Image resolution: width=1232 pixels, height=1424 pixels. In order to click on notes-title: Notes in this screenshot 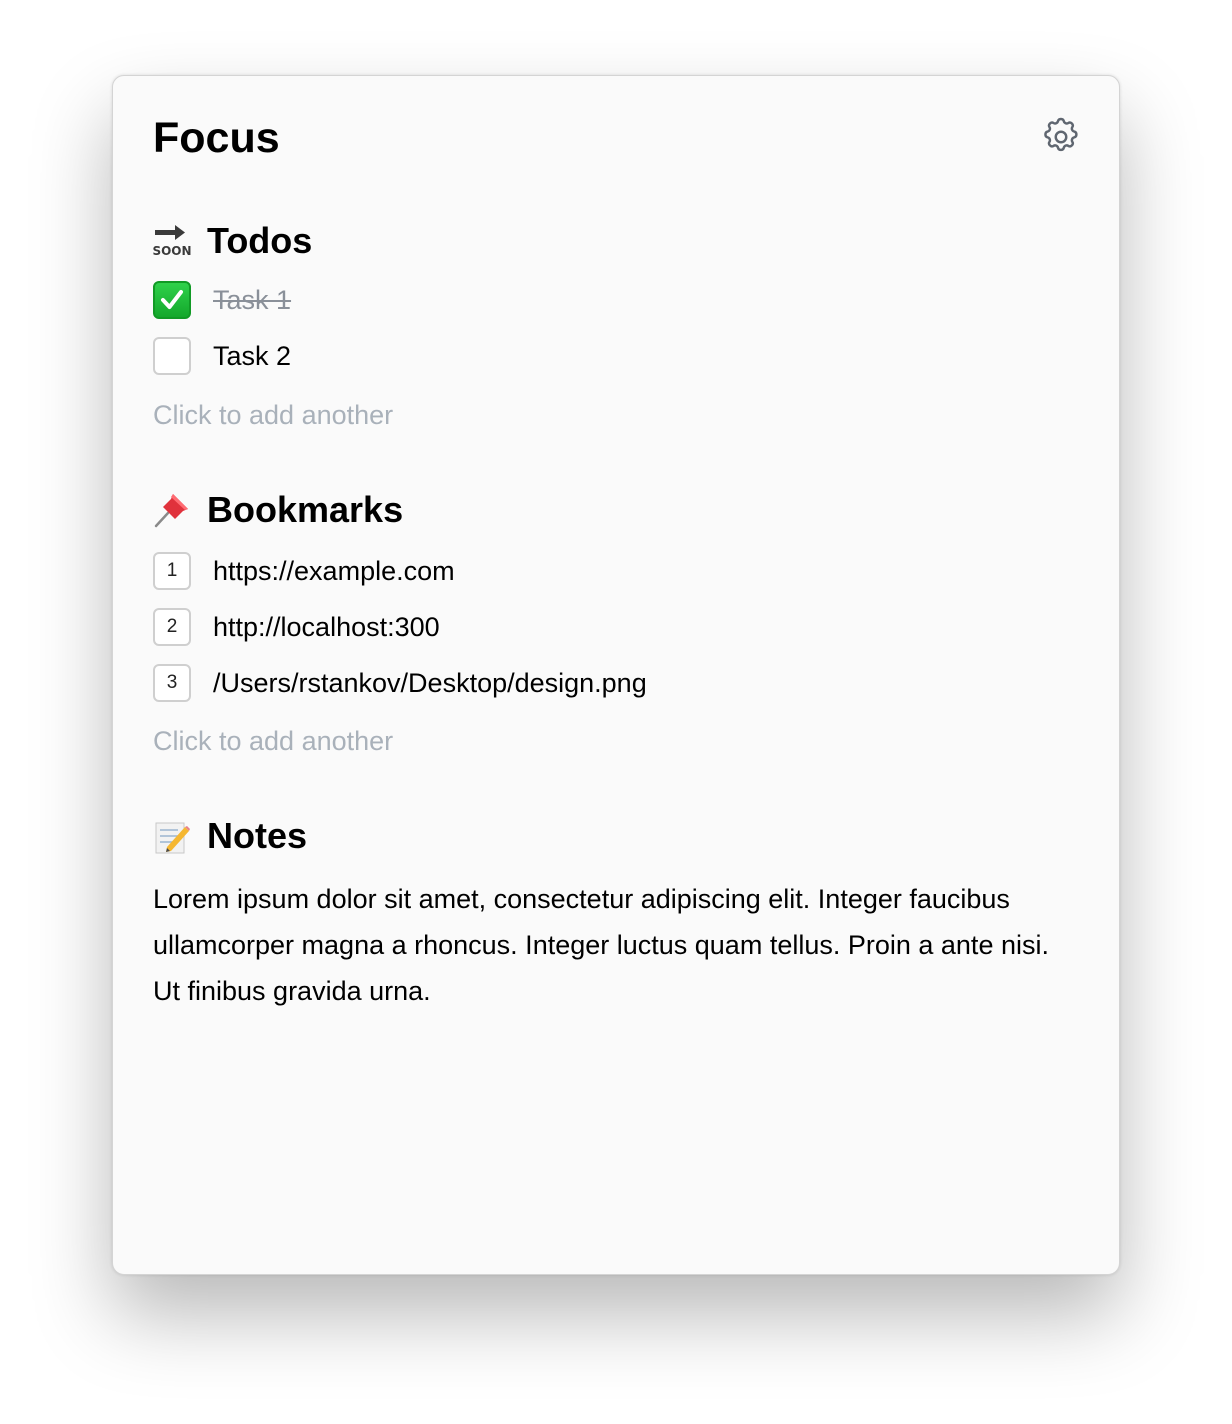, I will do `click(257, 835)`.